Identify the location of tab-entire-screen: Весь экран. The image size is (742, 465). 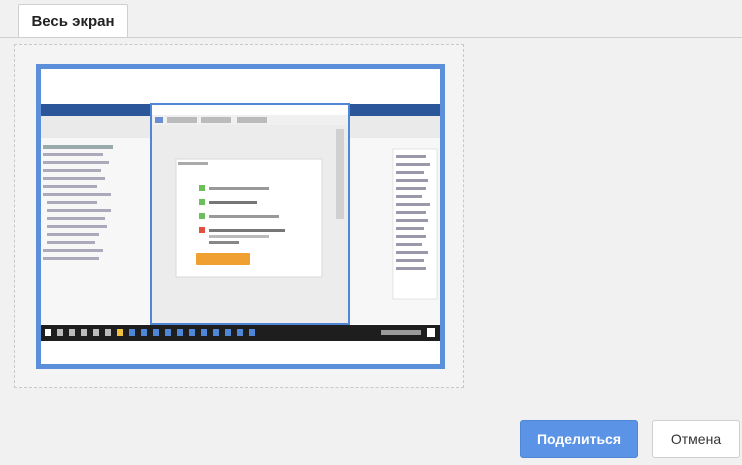
(73, 21).